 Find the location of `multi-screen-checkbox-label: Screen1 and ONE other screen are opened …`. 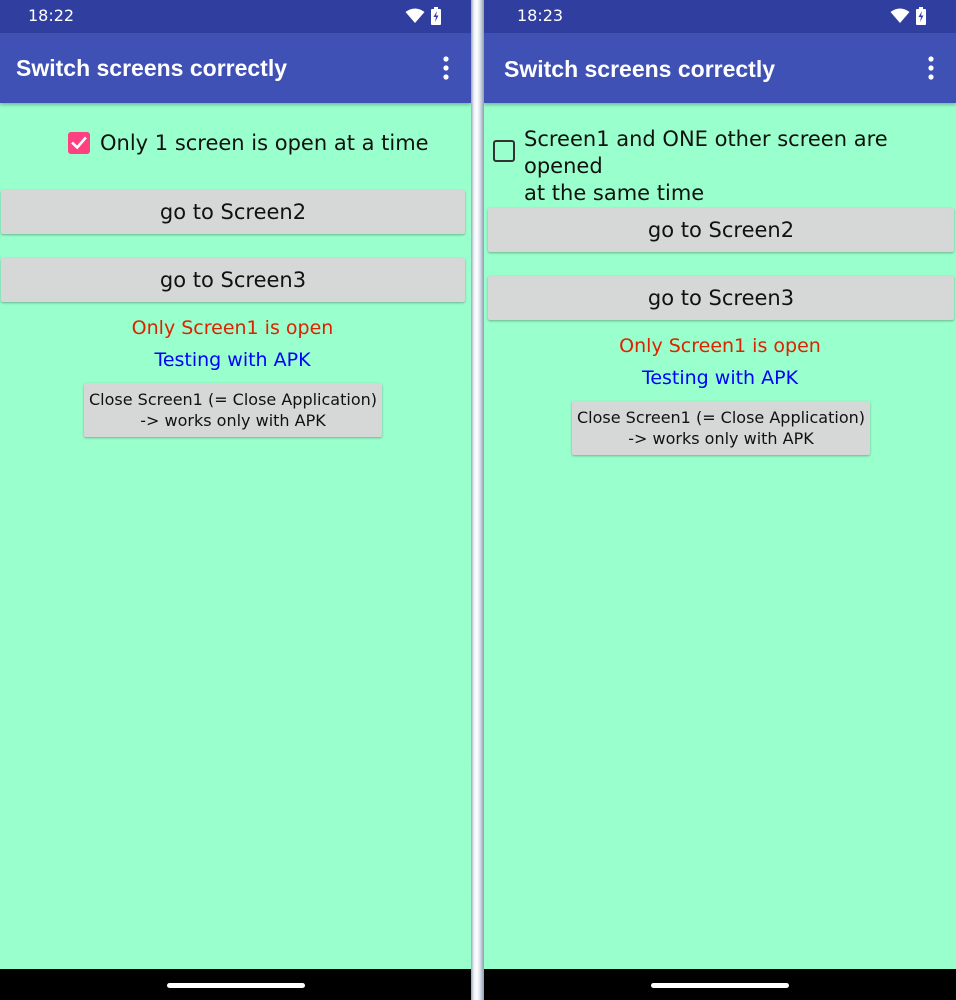

multi-screen-checkbox-label: Screen1 and ONE other screen are opened … is located at coordinates (740, 166).